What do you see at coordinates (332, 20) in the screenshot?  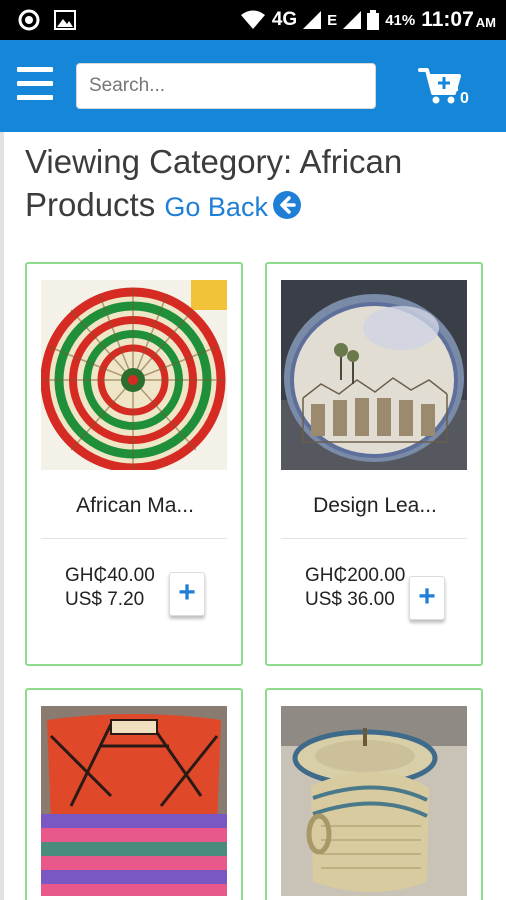 I see `network-secondary: E` at bounding box center [332, 20].